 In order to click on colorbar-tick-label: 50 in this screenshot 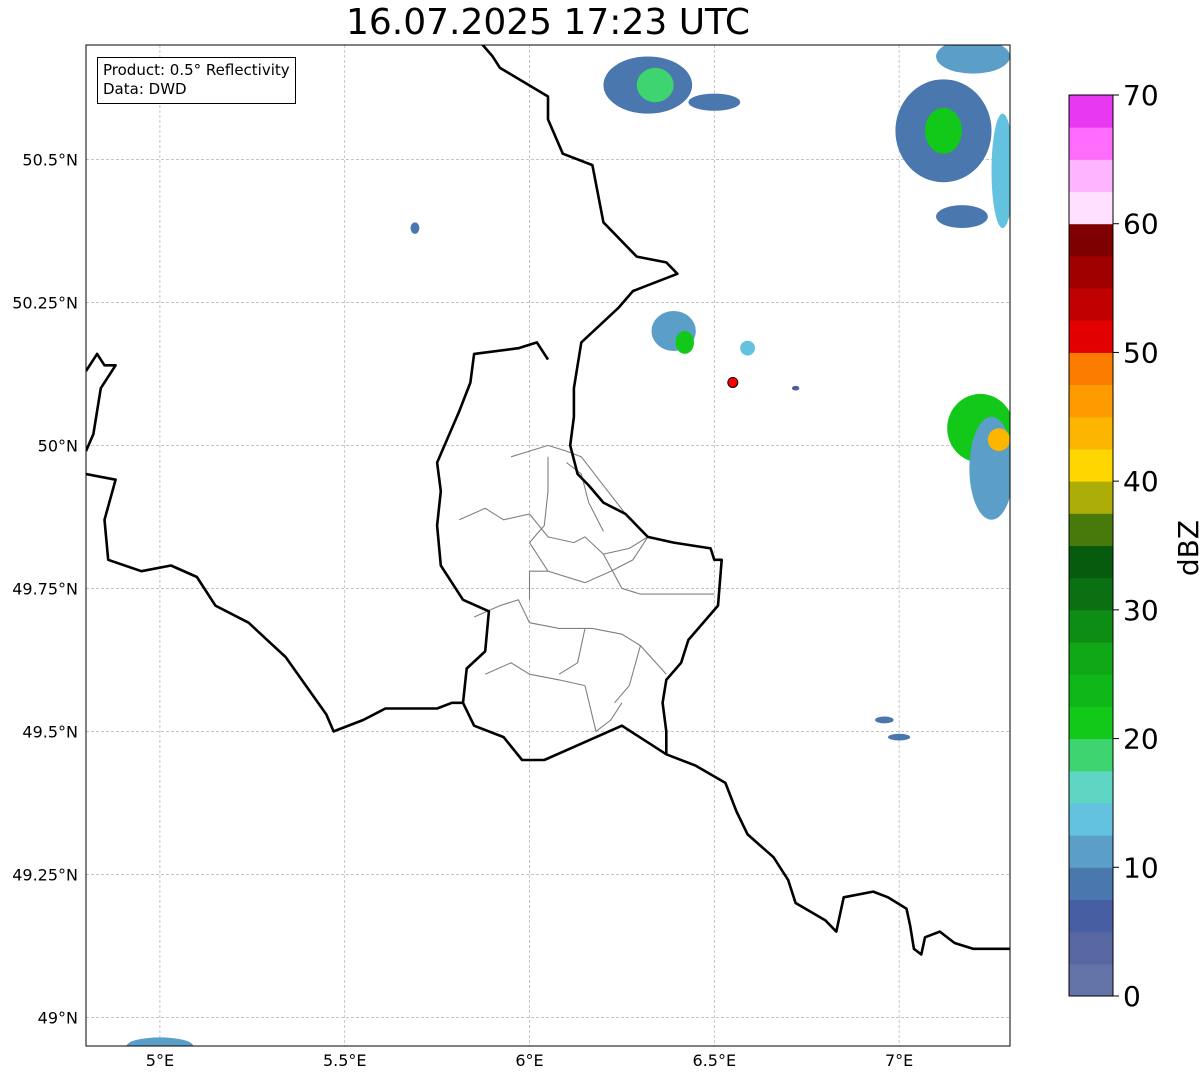, I will do `click(1141, 352)`.